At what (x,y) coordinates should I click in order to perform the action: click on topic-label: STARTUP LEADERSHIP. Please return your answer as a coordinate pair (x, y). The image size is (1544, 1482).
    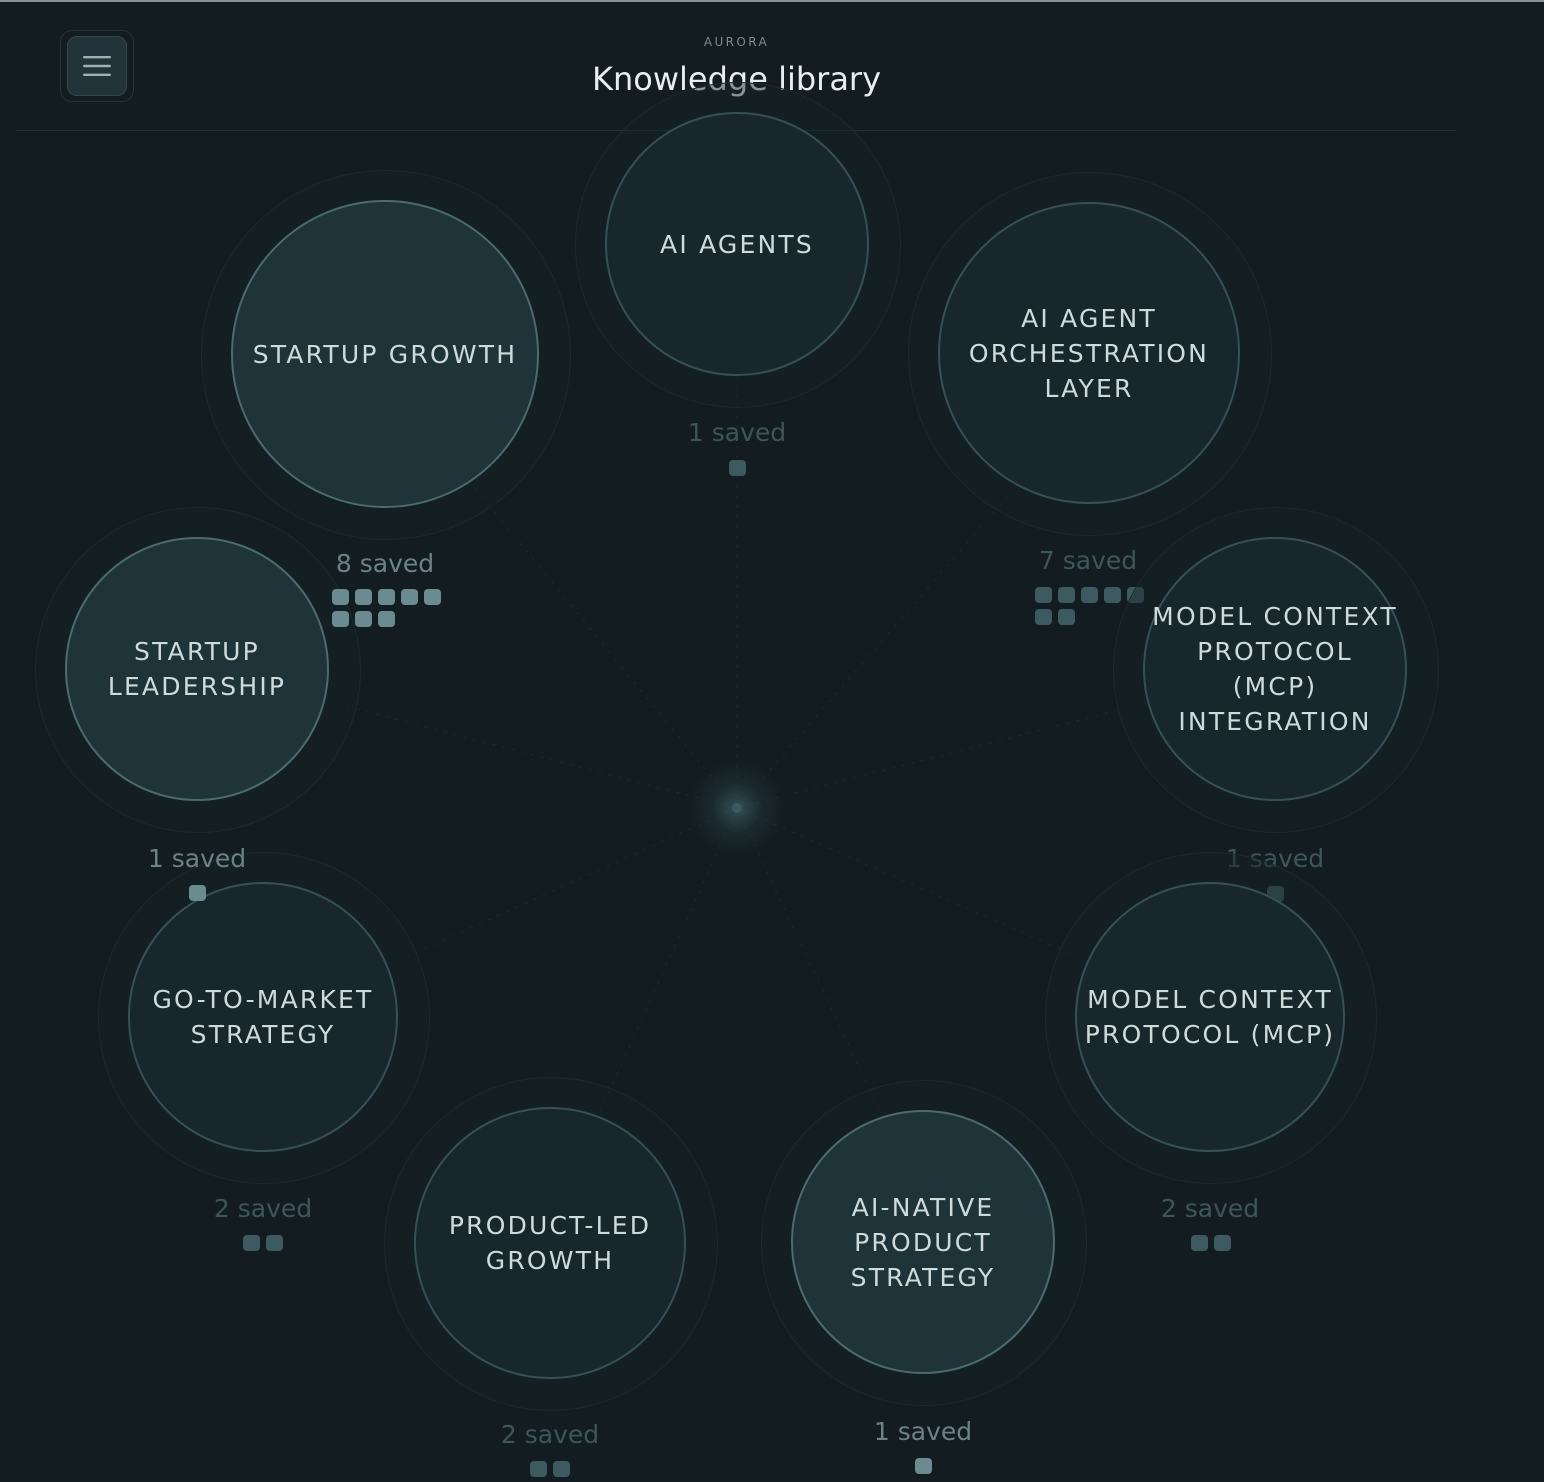
    Looking at the image, I should click on (197, 669).